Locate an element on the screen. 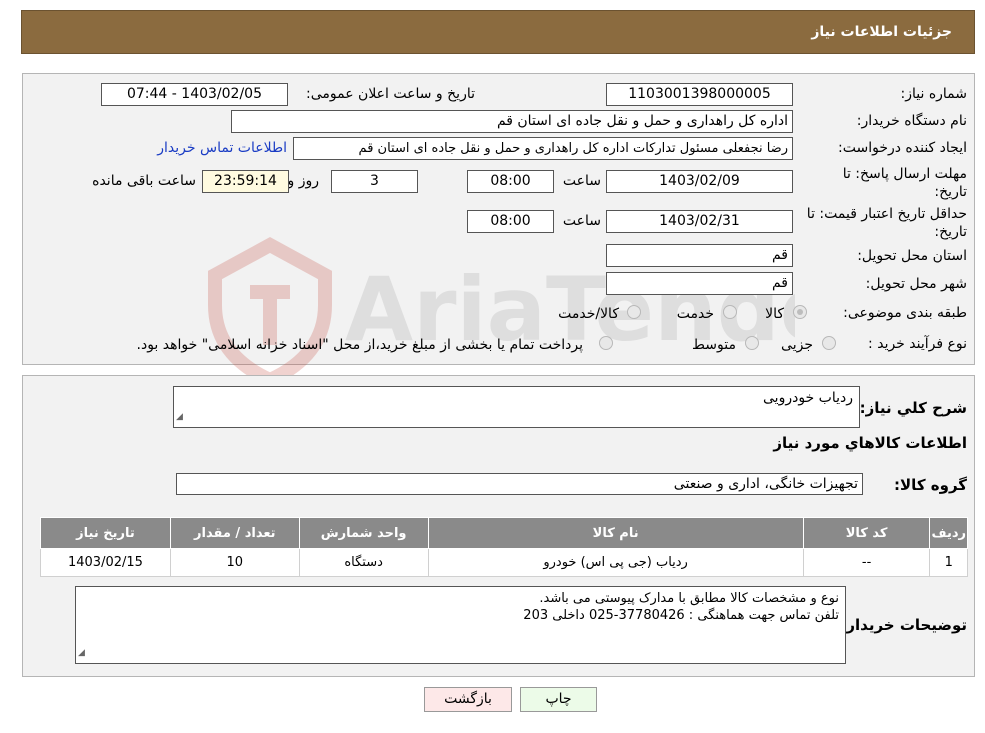 The height and width of the screenshot is (733, 985). category-radio-service is located at coordinates (730, 312).